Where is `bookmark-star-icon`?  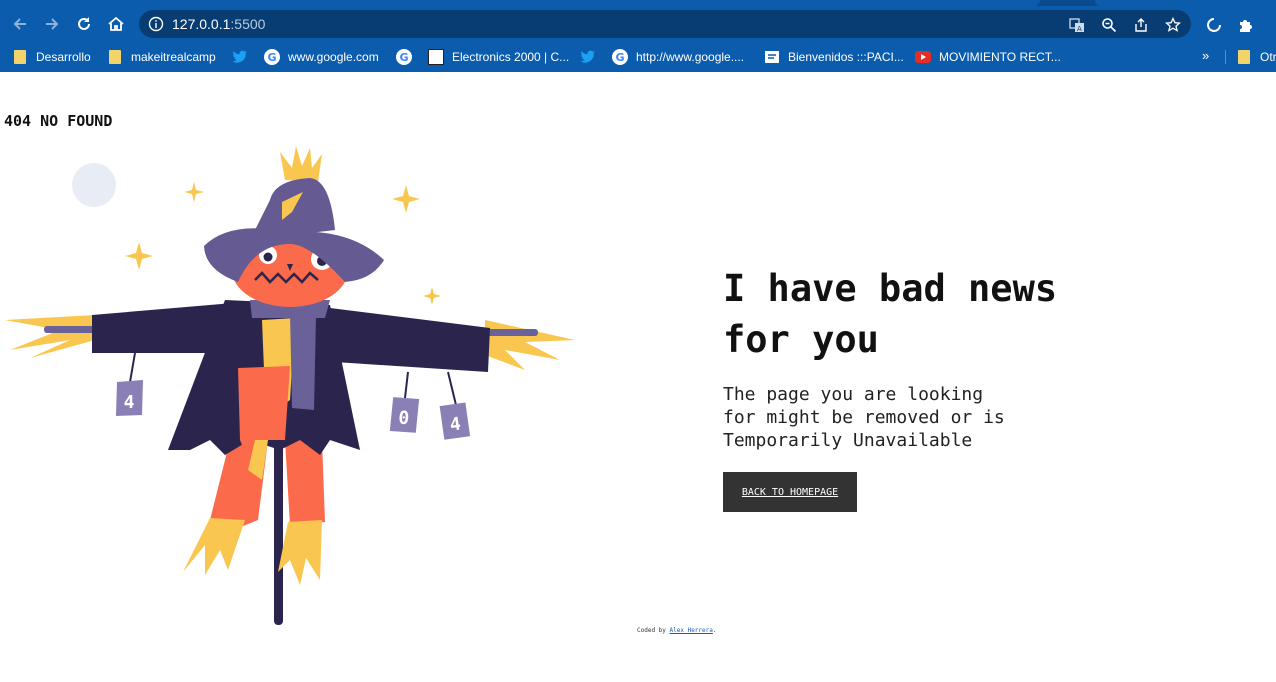 bookmark-star-icon is located at coordinates (1173, 25).